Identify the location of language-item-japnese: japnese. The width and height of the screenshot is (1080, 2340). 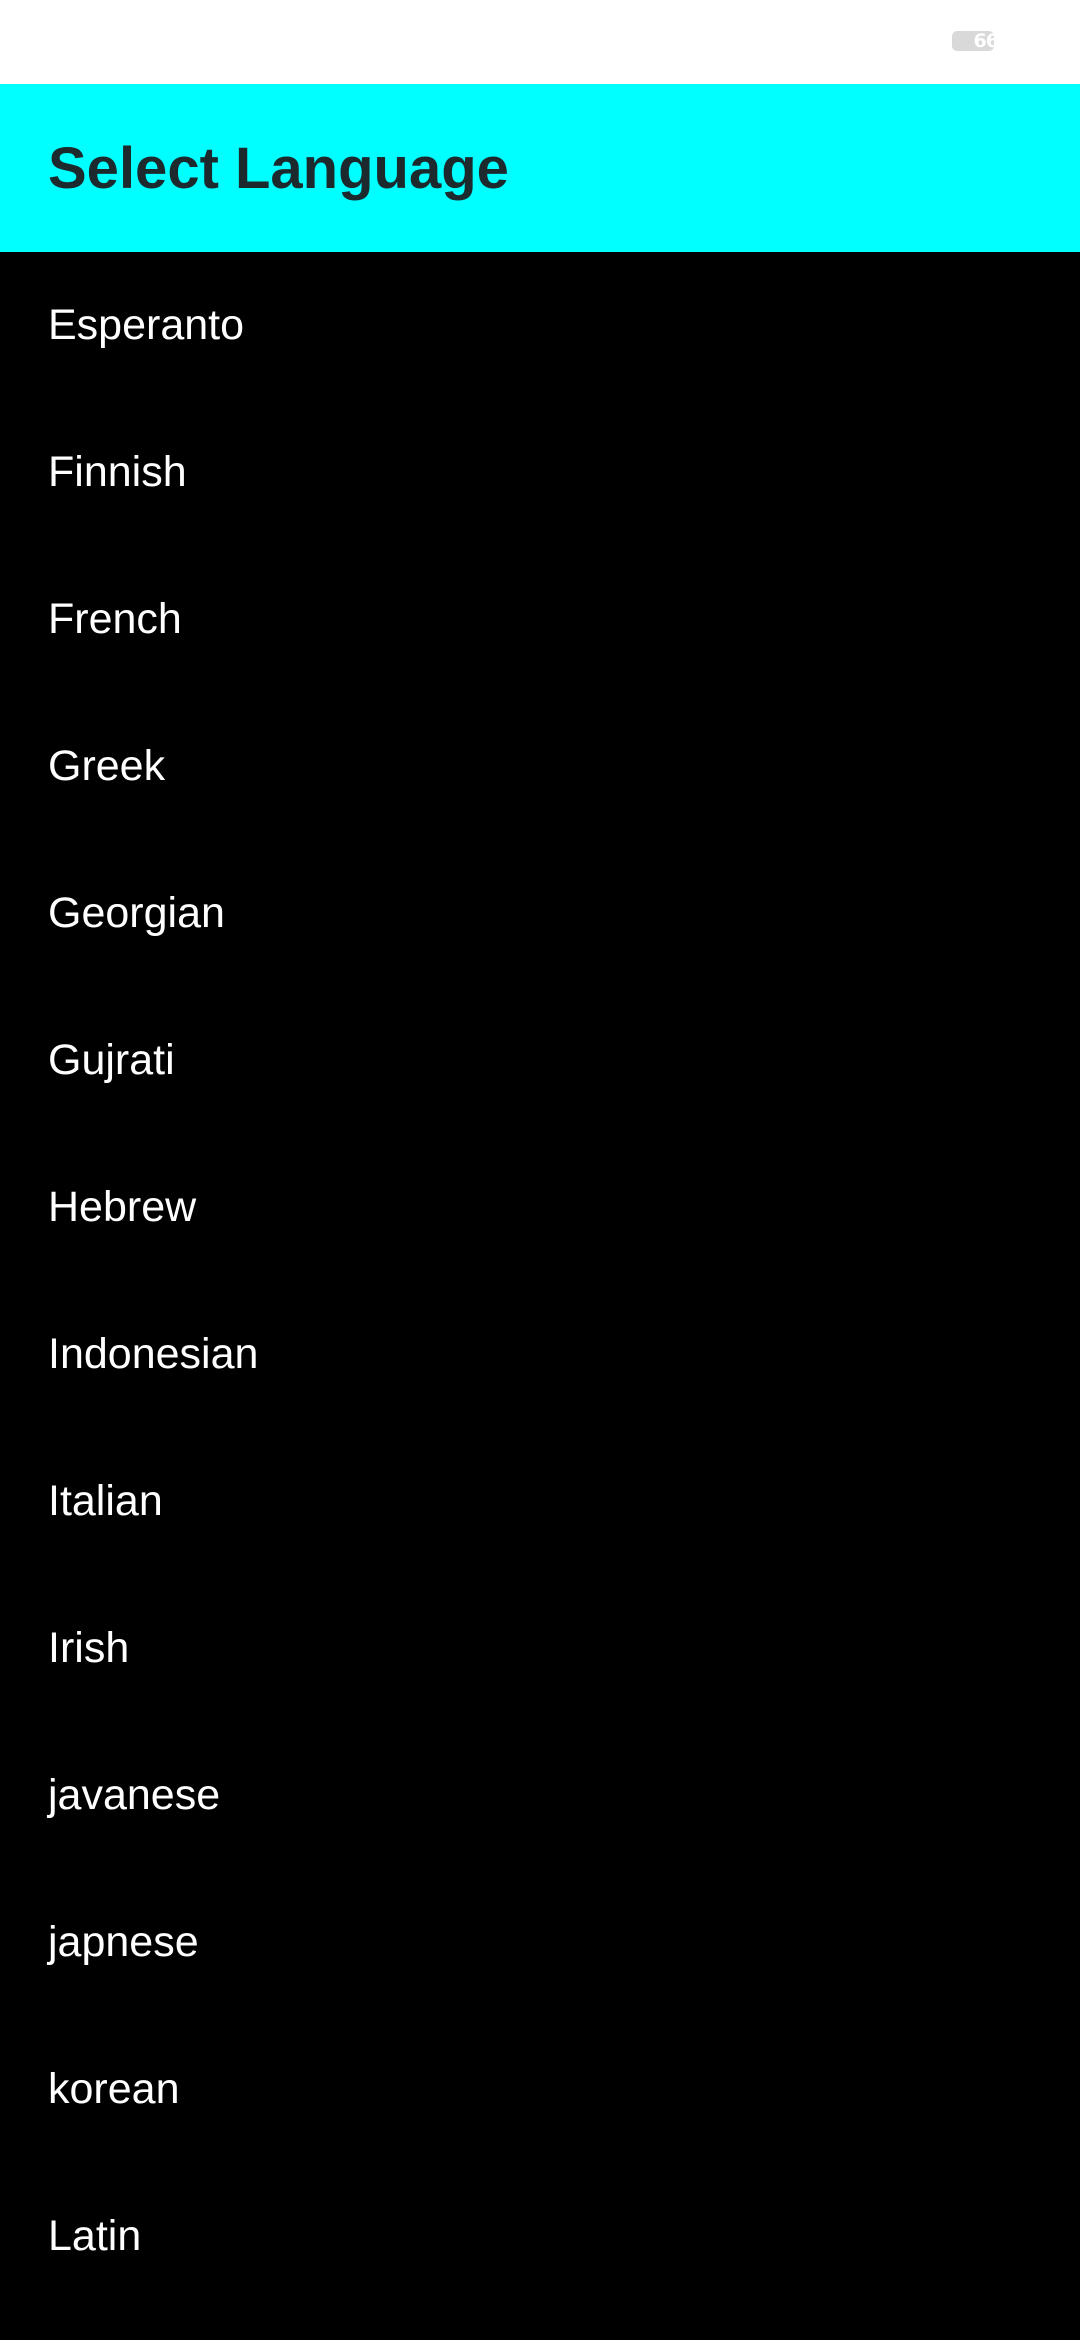
(540, 1942).